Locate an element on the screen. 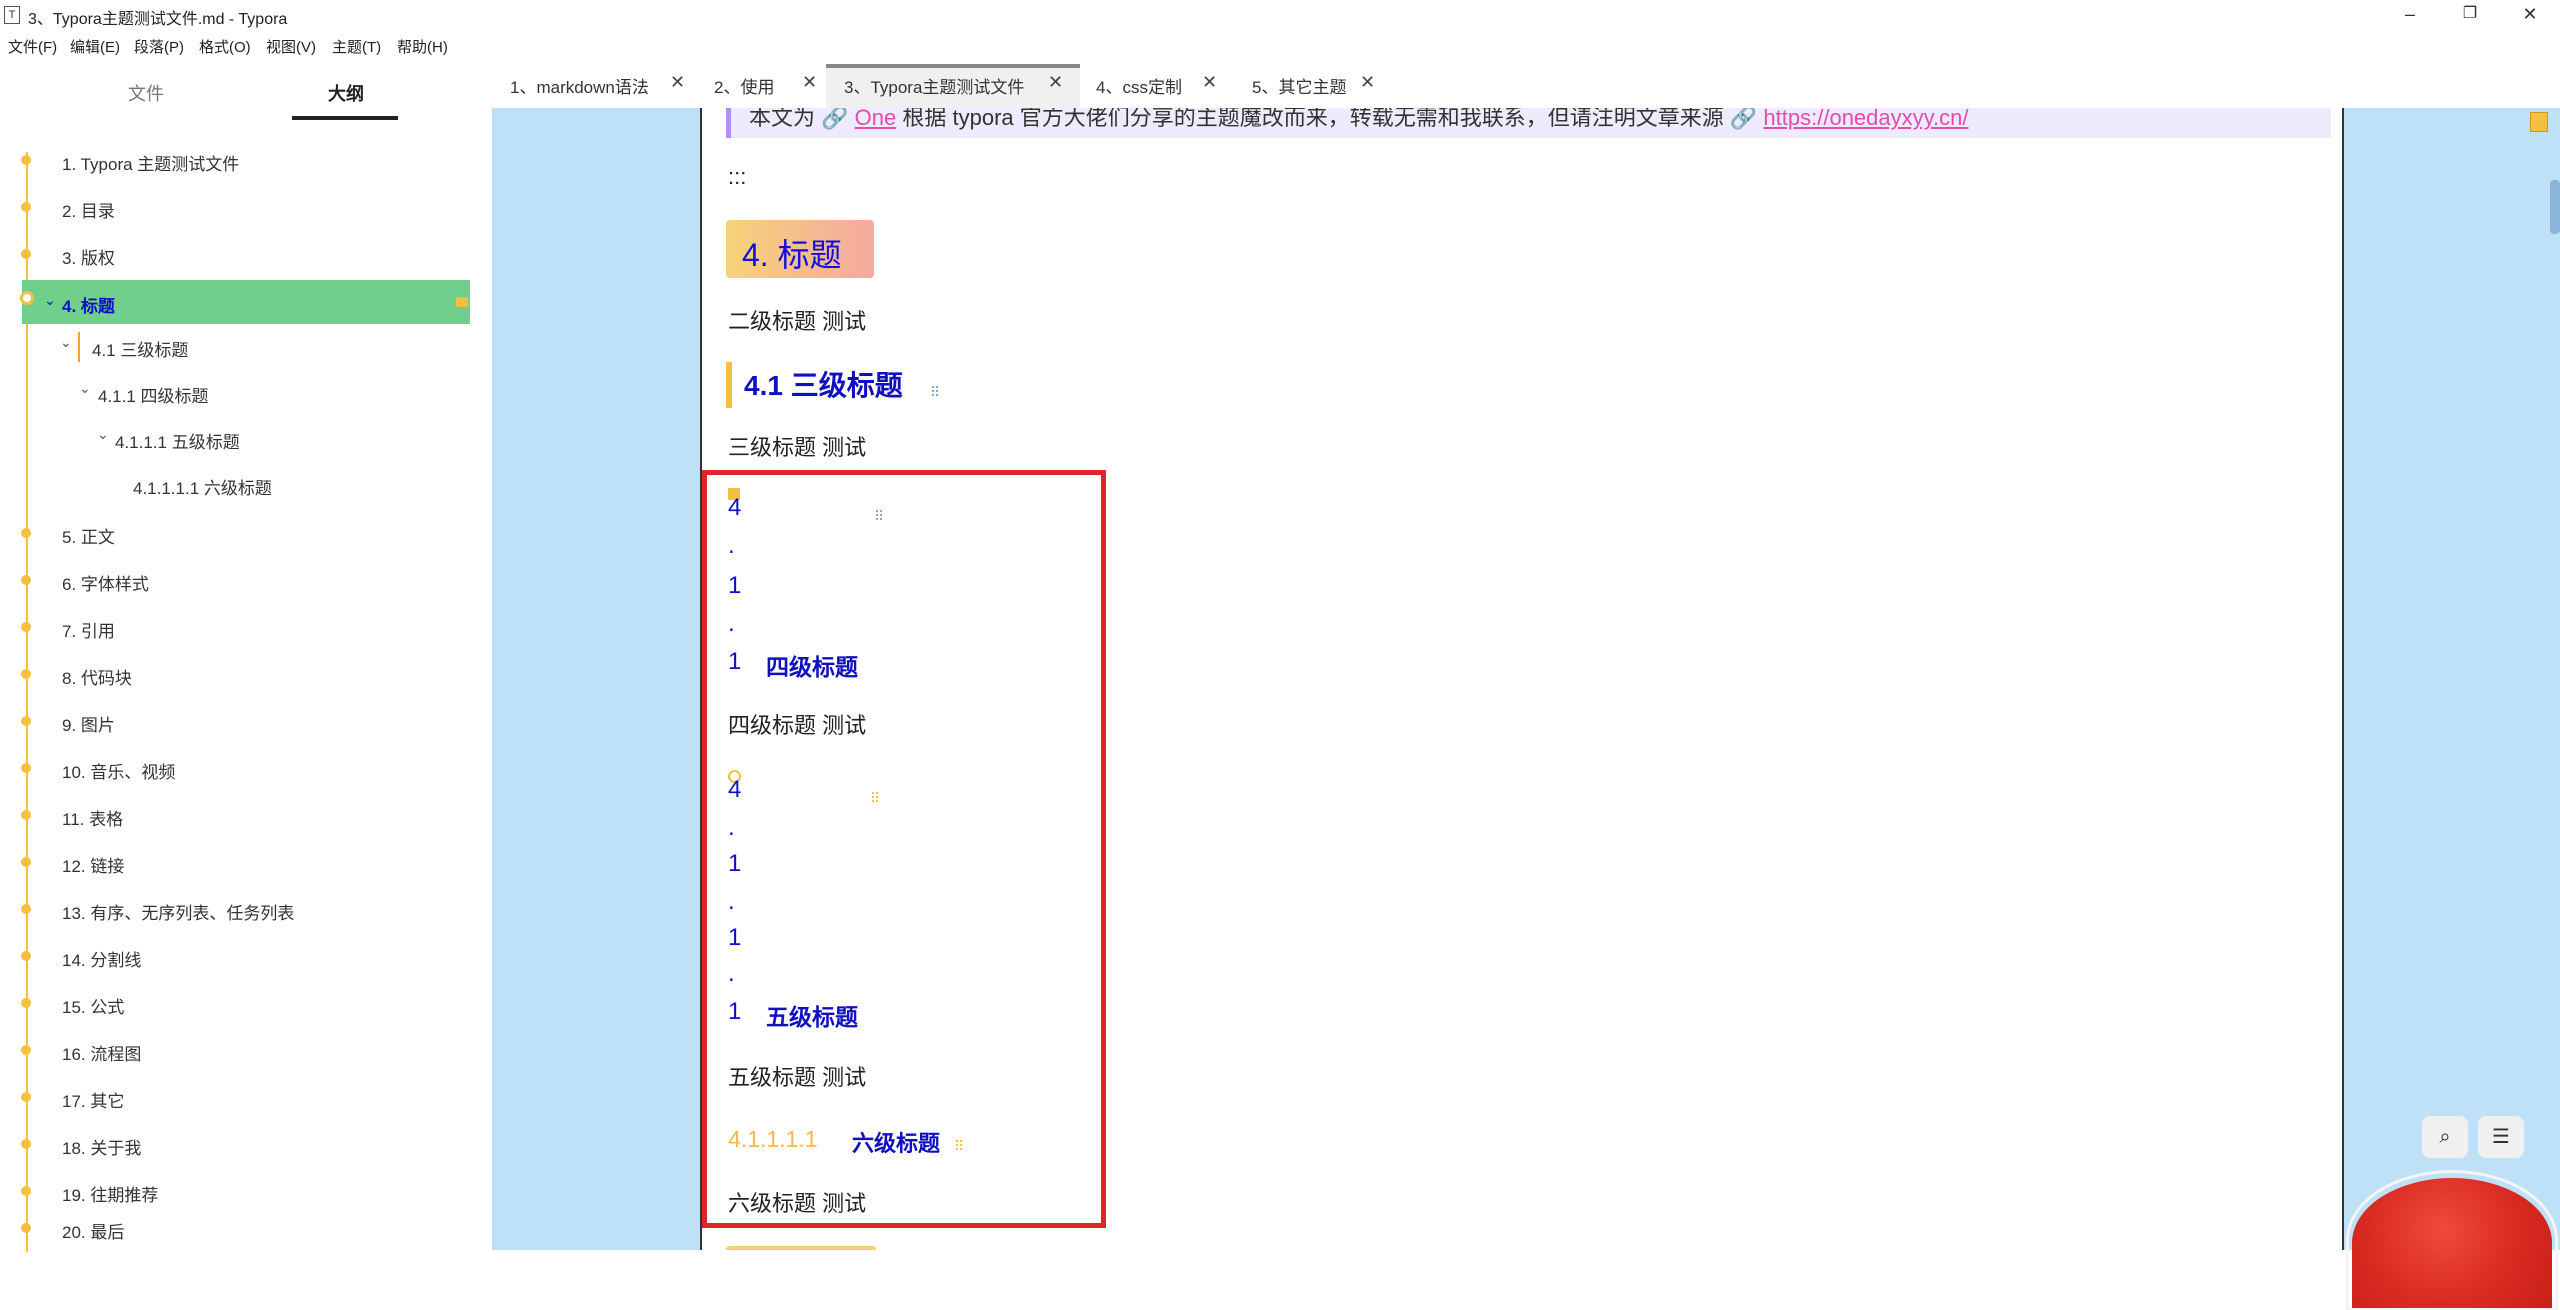 Image resolution: width=2560 pixels, height=1310 pixels. outline-item-18: 18. 关于我 is located at coordinates (245, 1144).